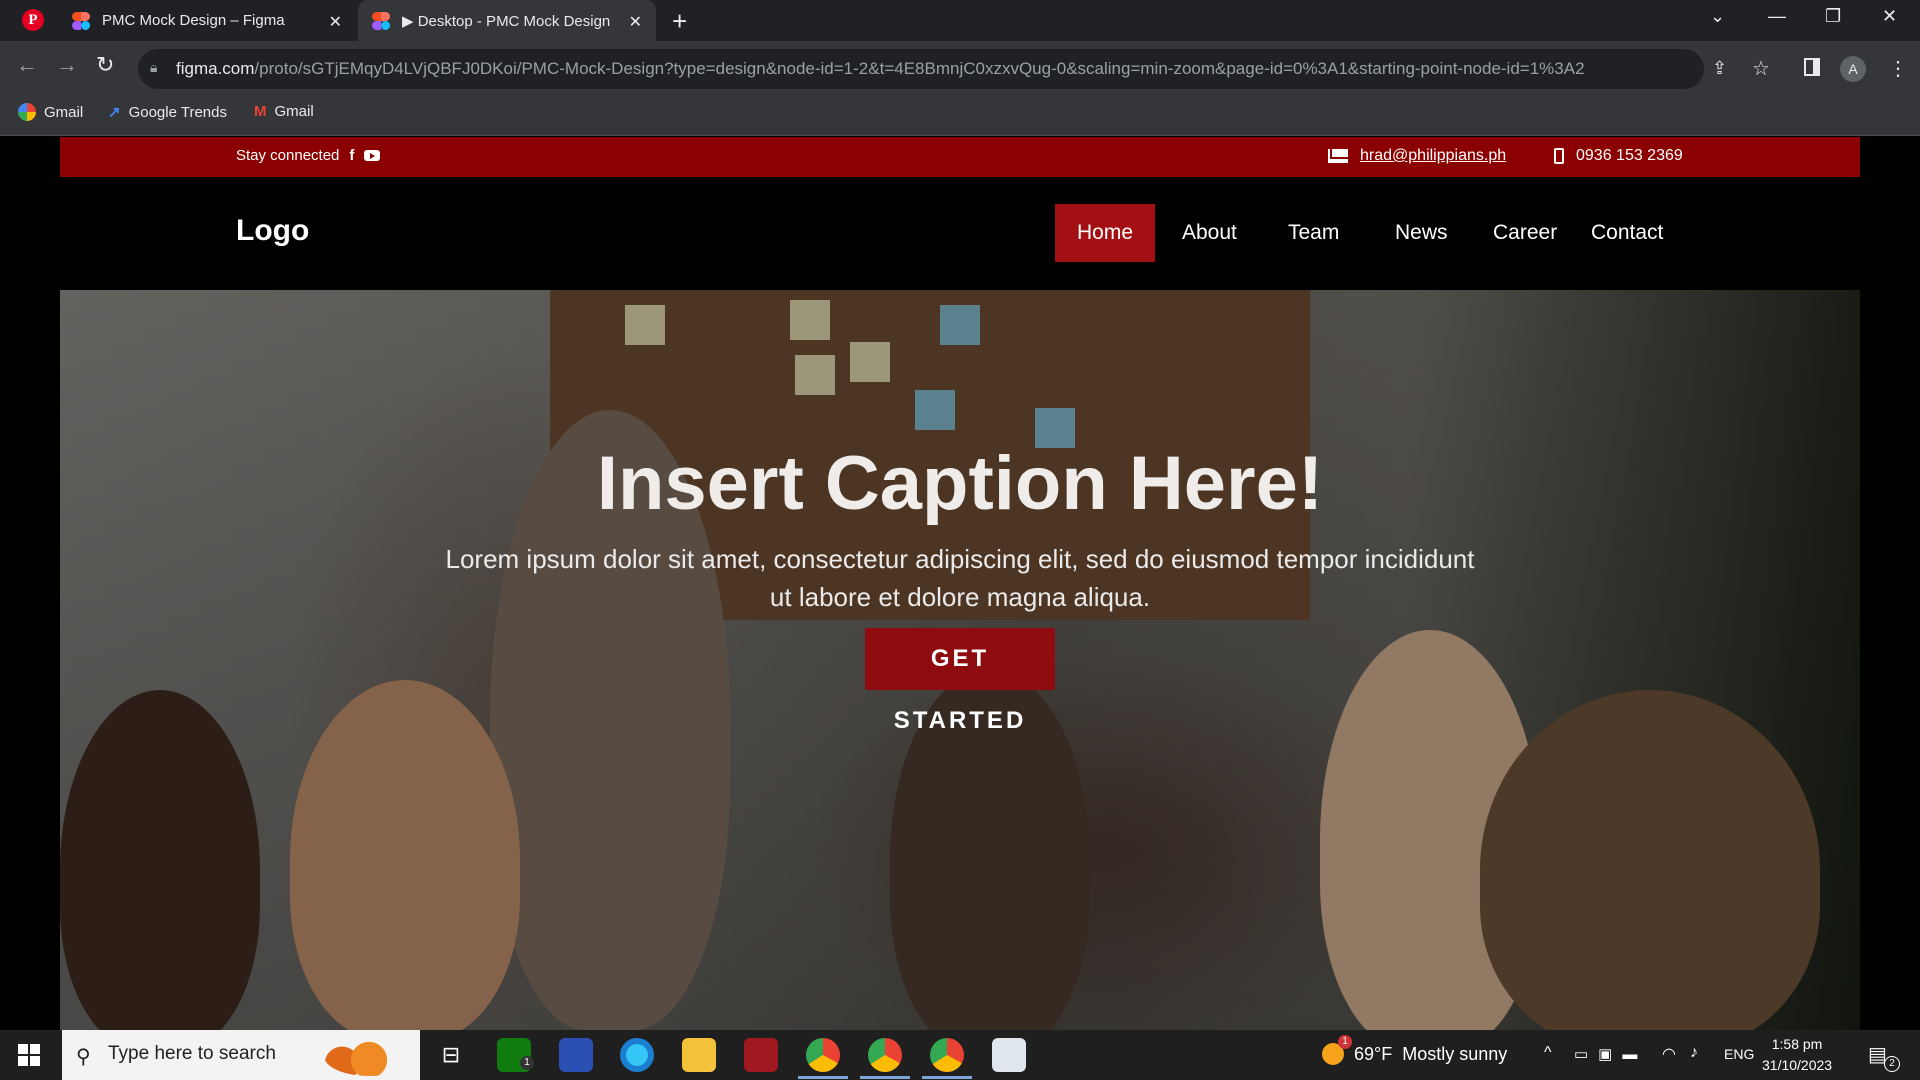 The height and width of the screenshot is (1080, 1920). I want to click on envelope-icon, so click(1338, 156).